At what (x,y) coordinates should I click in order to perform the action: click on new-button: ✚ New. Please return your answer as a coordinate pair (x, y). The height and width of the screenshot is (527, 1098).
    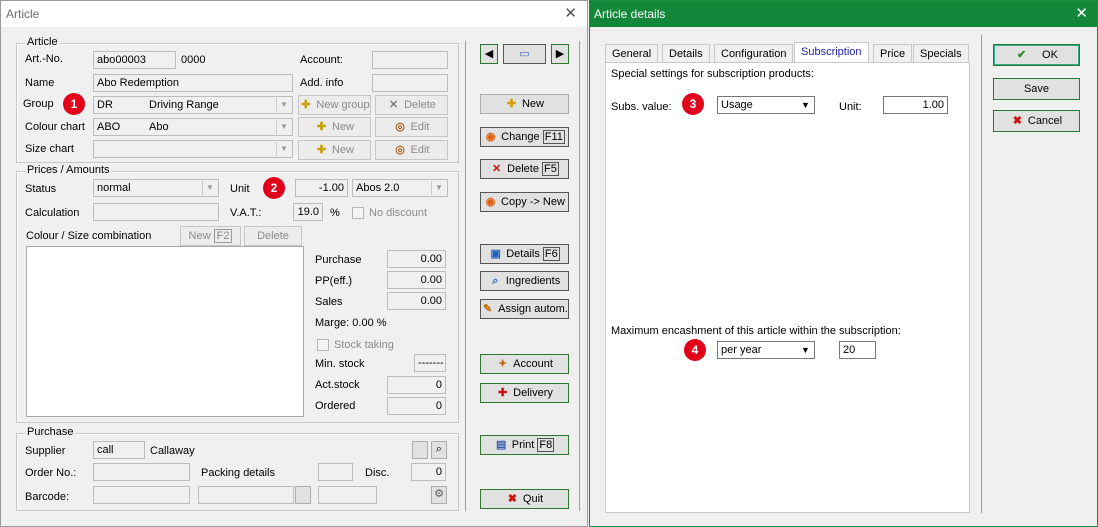
    Looking at the image, I should click on (524, 104).